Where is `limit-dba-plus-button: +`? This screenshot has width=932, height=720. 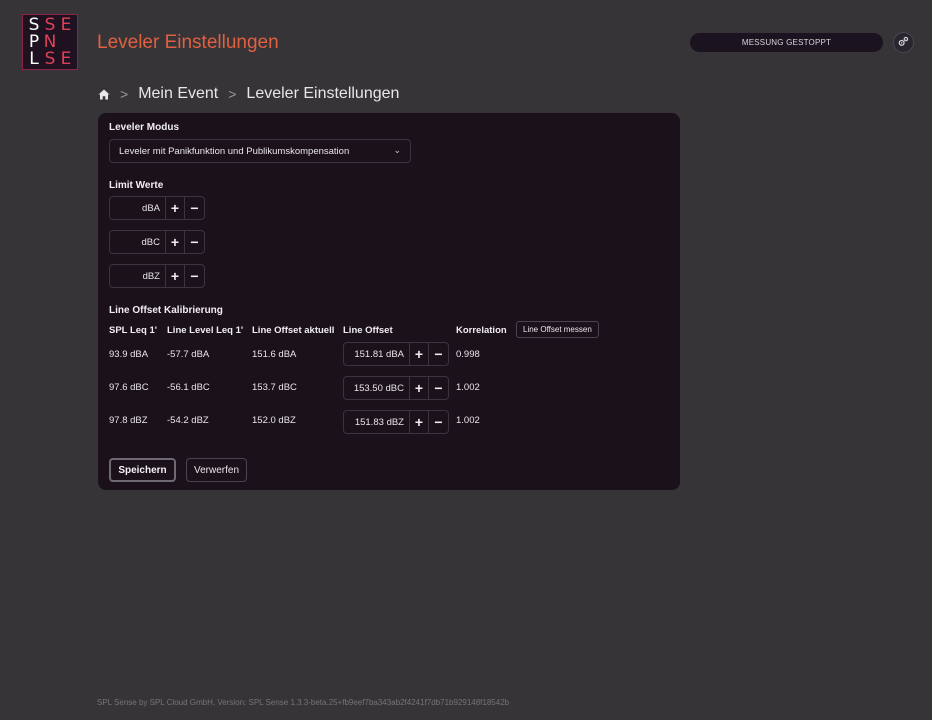
limit-dba-plus-button: + is located at coordinates (175, 208).